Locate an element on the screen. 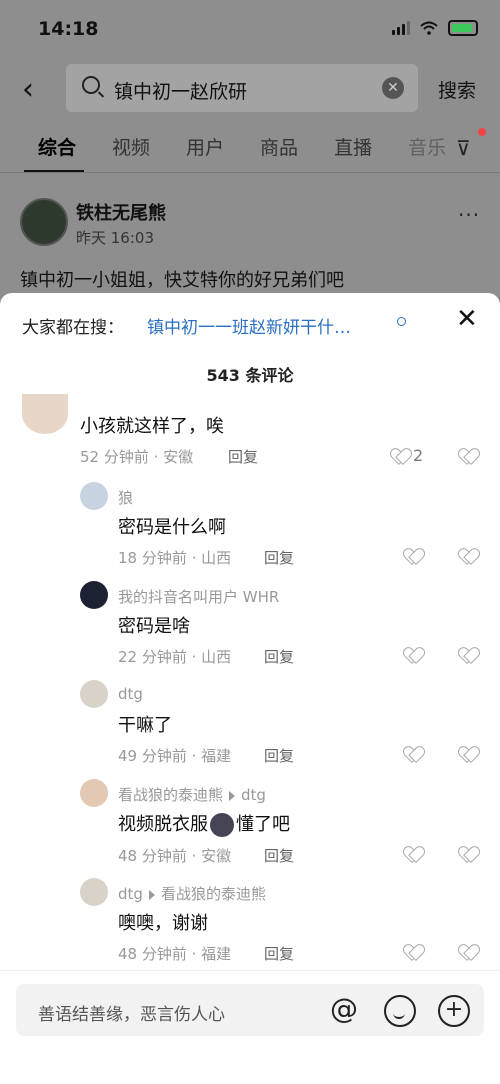 The image size is (500, 1084). comment-author-name: dtg is located at coordinates (130, 894).